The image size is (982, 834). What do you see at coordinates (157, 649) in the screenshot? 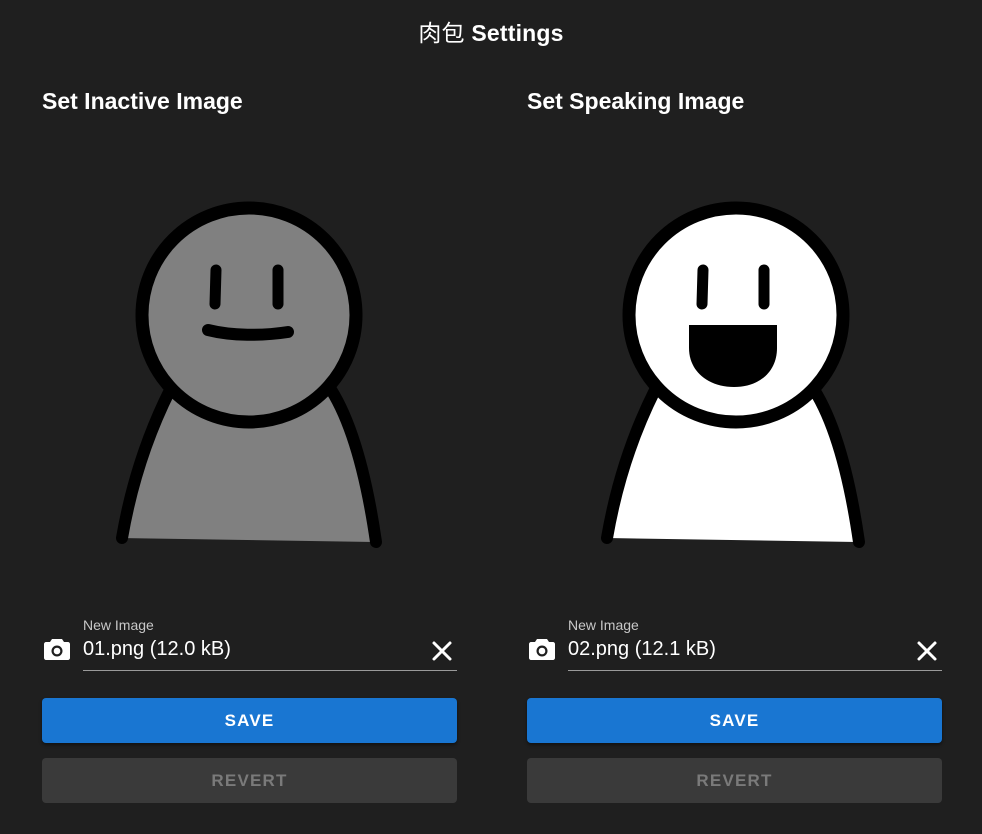
I see `file-input-value: 01.png (12.0 kB)` at bounding box center [157, 649].